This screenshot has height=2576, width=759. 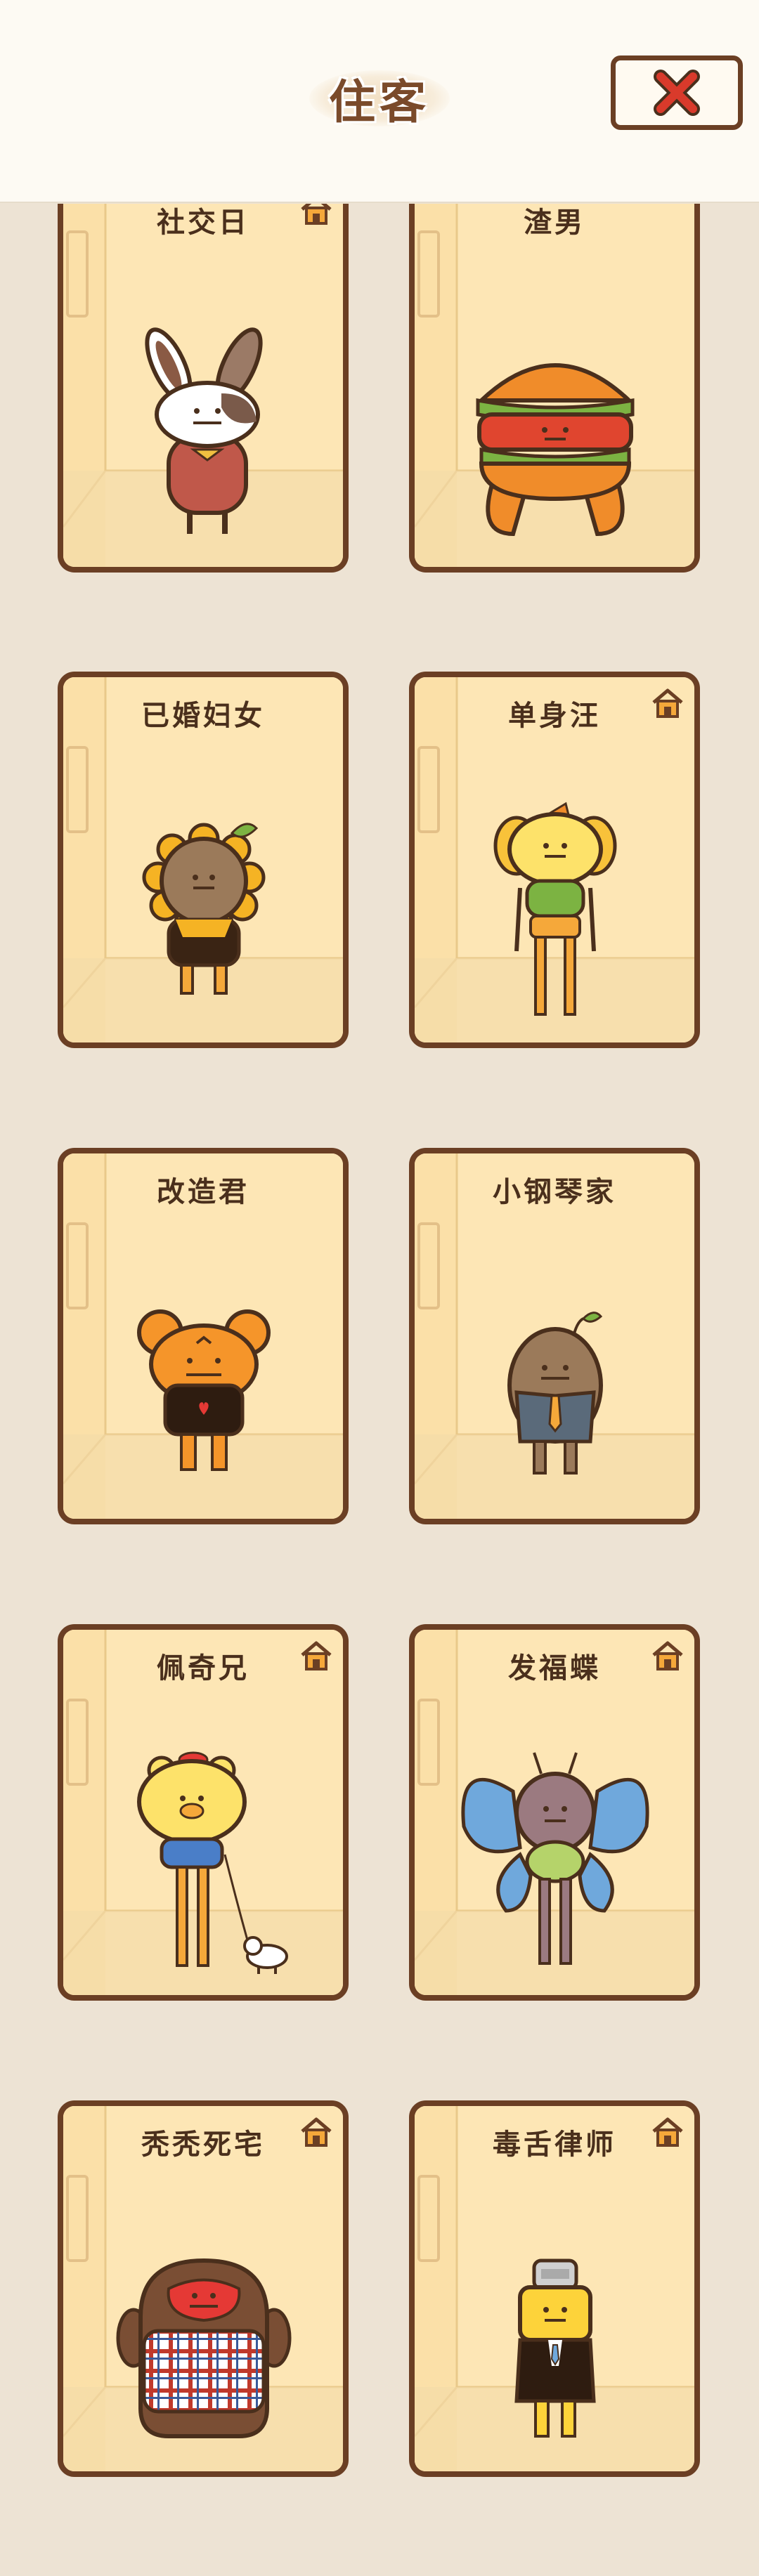 What do you see at coordinates (554, 860) in the screenshot?
I see `resident-card: 单身汪` at bounding box center [554, 860].